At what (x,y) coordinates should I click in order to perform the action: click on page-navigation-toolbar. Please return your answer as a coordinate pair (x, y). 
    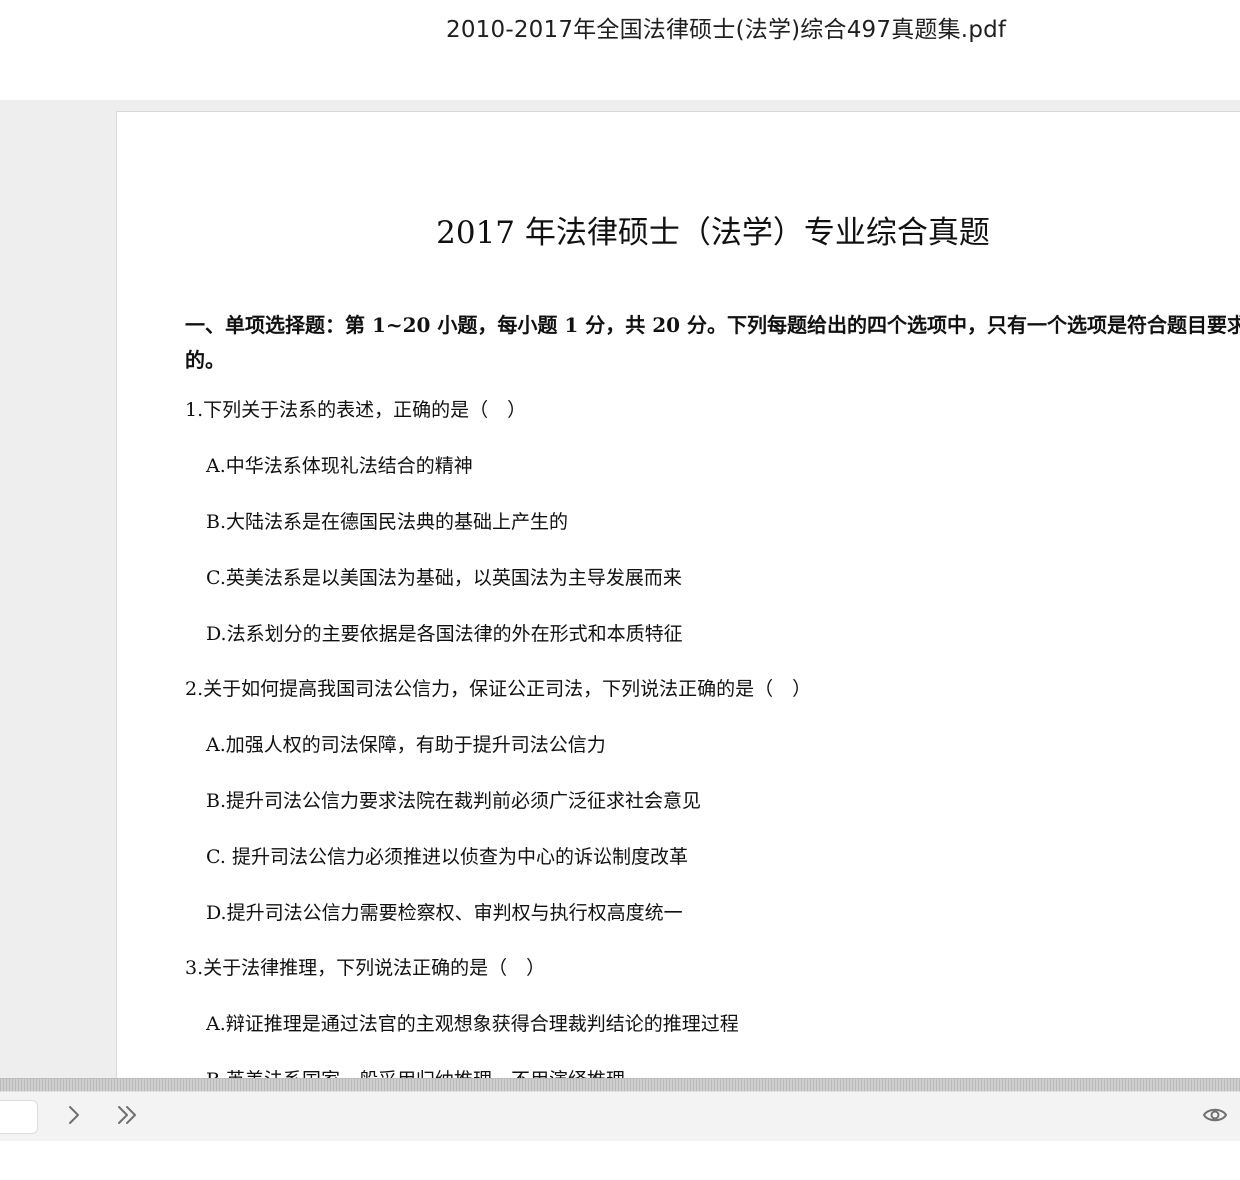
    Looking at the image, I should click on (620, 1116).